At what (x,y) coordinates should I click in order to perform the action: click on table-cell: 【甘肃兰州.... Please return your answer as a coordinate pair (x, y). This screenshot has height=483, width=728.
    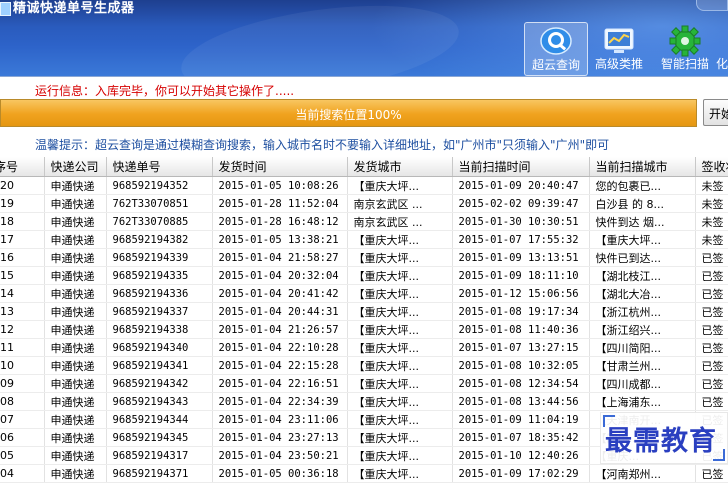
    Looking at the image, I should click on (642, 365).